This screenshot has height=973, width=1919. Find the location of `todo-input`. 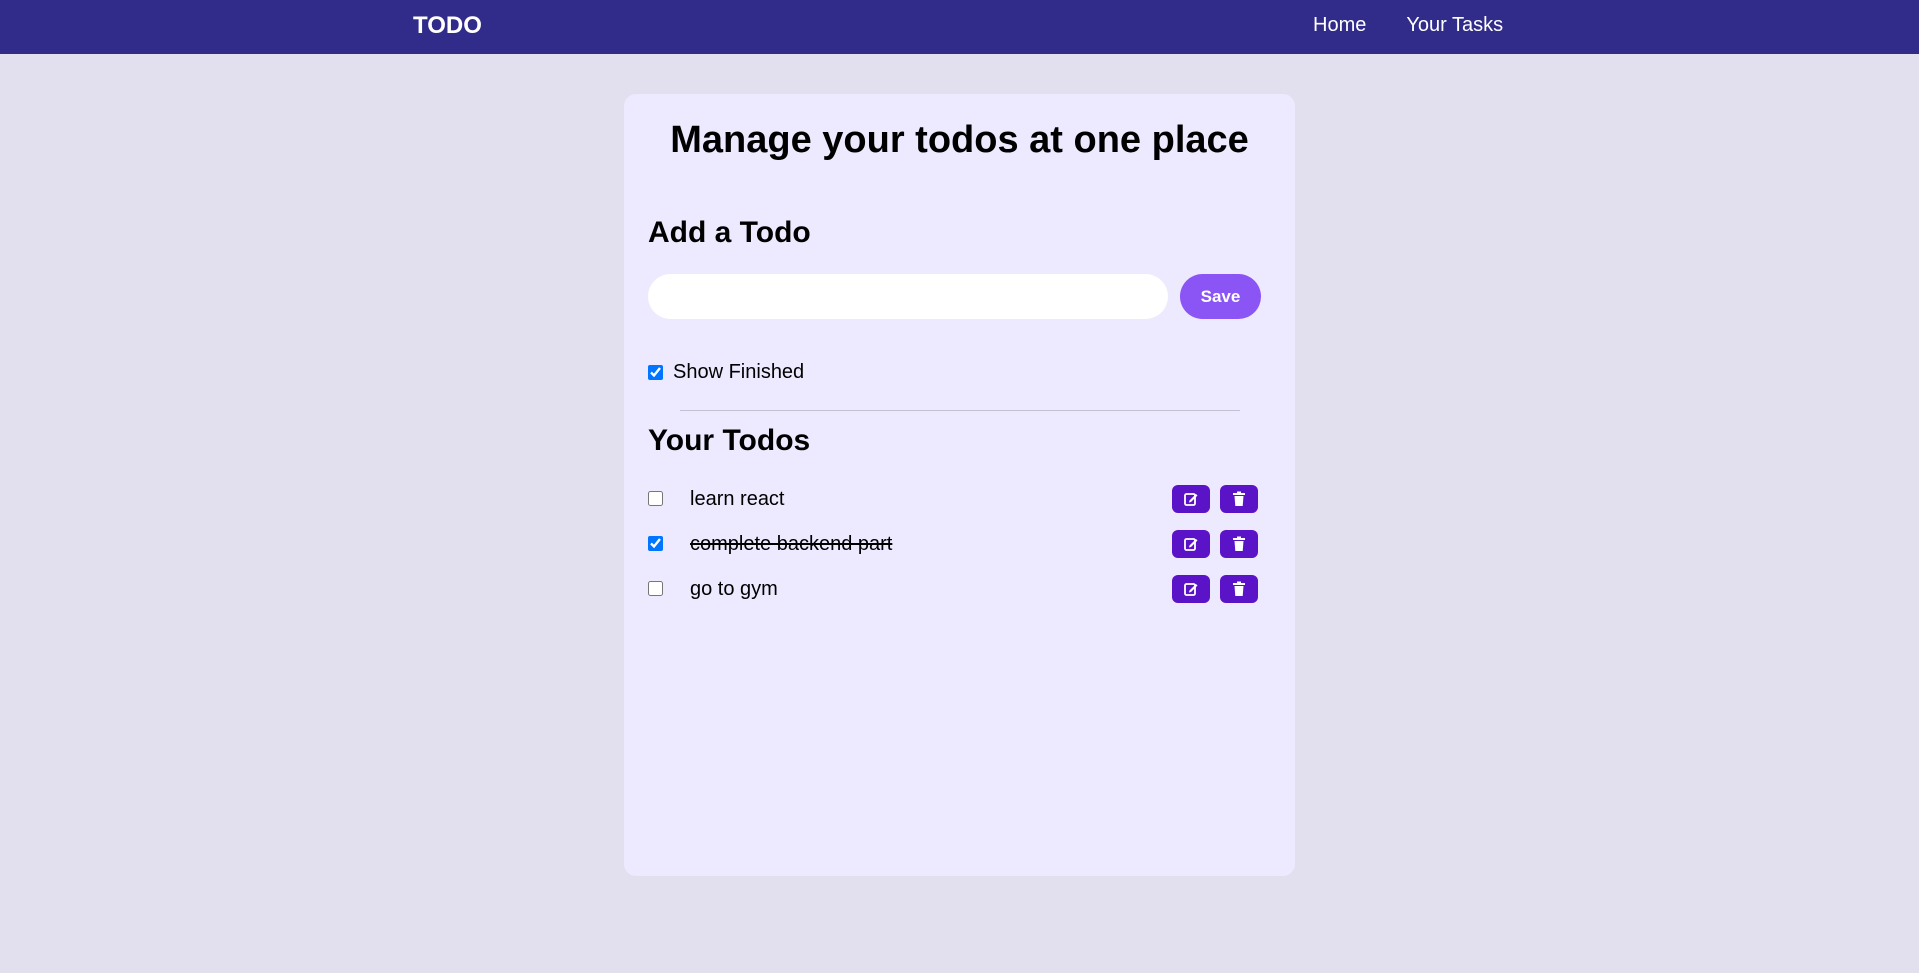

todo-input is located at coordinates (908, 296).